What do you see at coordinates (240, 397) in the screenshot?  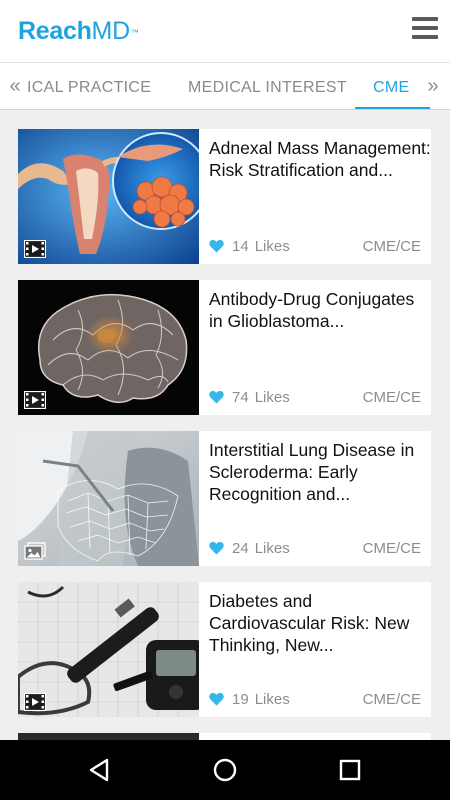 I see `likes-number: 74` at bounding box center [240, 397].